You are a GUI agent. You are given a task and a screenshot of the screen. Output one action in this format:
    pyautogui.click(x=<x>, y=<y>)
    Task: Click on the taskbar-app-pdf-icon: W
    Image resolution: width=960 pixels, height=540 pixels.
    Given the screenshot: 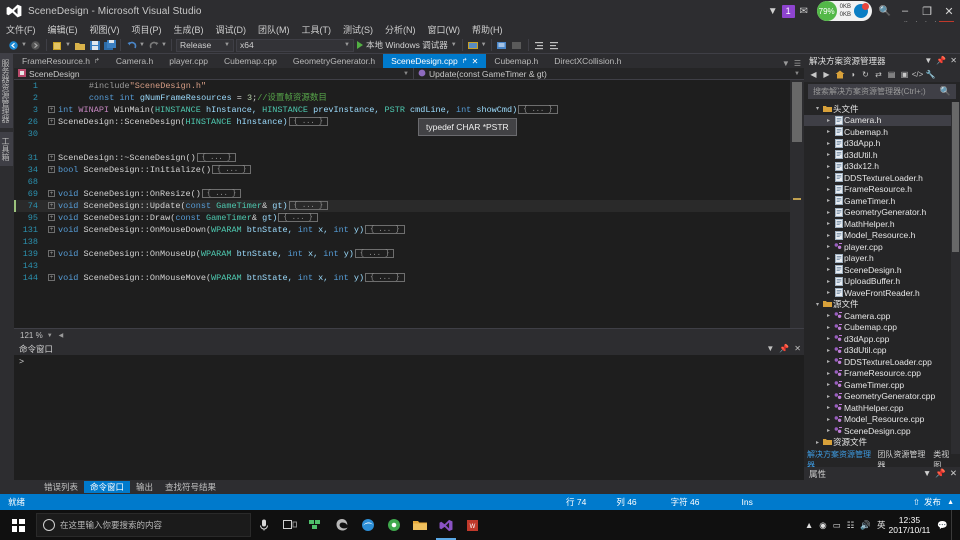 What is the action you would take?
    pyautogui.click(x=472, y=525)
    